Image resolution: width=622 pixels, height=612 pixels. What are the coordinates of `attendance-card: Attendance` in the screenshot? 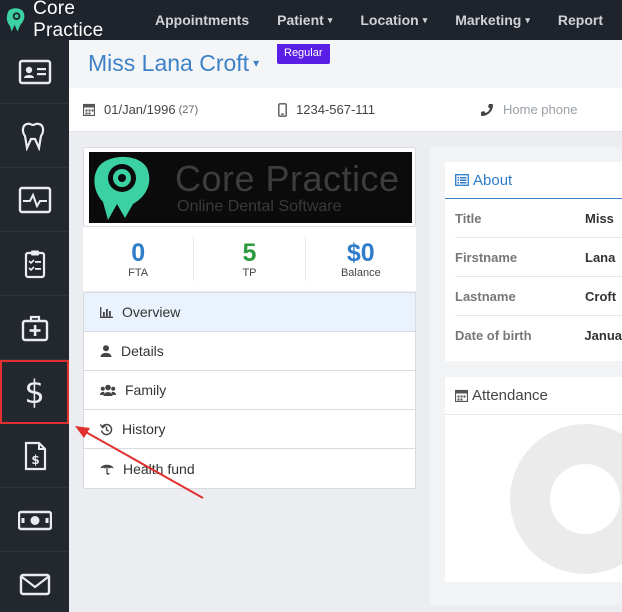 It's located at (533, 479).